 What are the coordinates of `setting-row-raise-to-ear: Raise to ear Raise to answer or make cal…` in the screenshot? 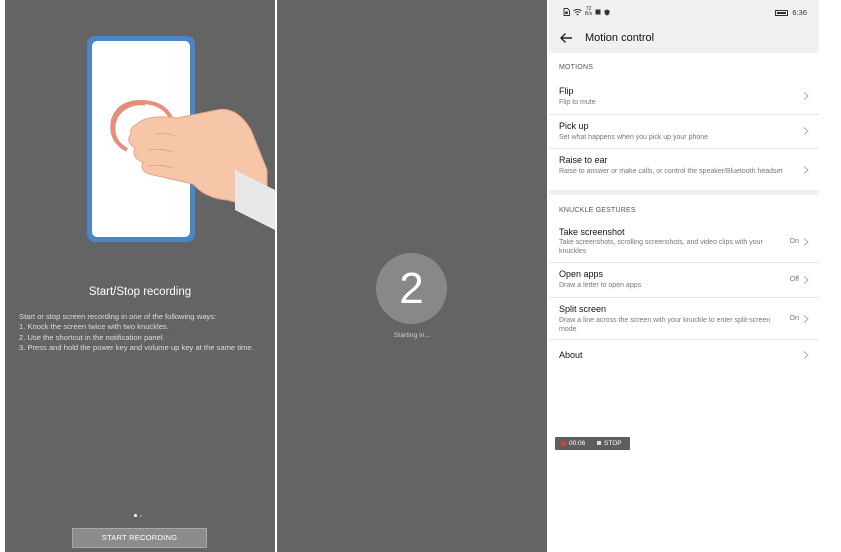 It's located at (684, 169).